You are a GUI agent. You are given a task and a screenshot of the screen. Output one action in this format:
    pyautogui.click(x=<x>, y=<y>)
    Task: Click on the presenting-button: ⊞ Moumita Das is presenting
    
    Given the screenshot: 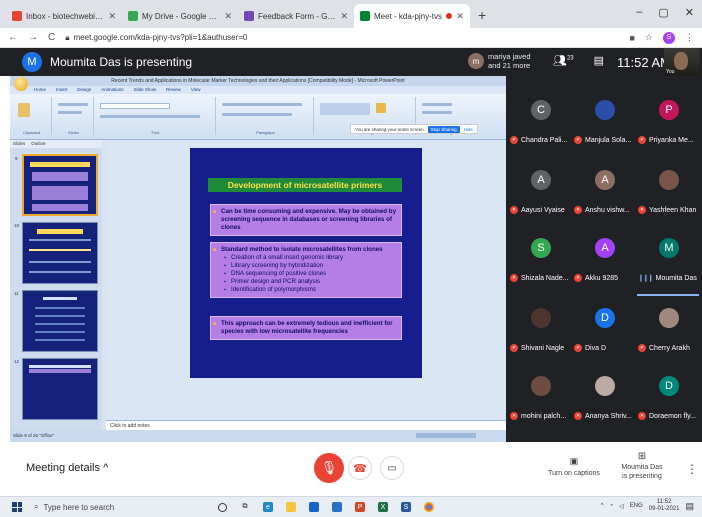 What is the action you would take?
    pyautogui.click(x=642, y=466)
    